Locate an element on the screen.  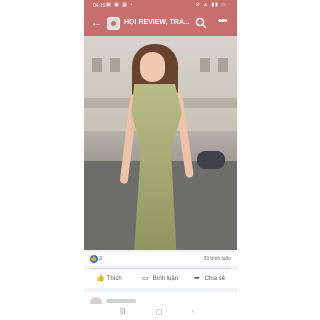
divider is located at coordinates (160, 268).